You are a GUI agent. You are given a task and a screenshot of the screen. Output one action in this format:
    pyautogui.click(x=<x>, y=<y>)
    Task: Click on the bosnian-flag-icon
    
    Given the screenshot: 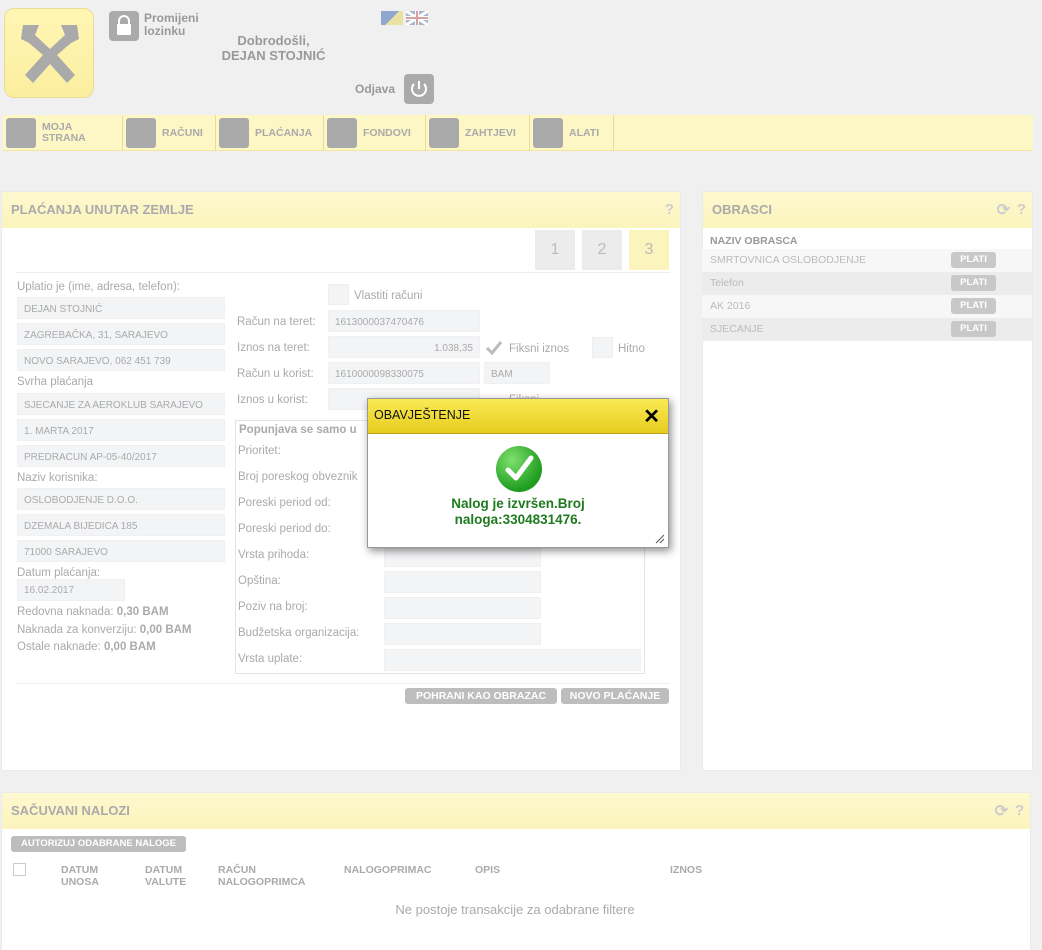 What is the action you would take?
    pyautogui.click(x=392, y=18)
    